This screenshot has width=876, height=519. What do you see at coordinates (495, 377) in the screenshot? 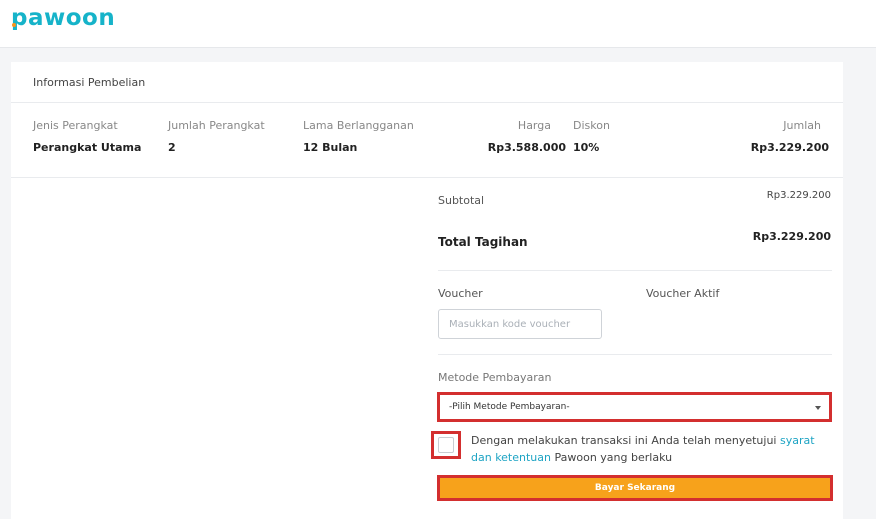
I see `payment-method-label: Metode Pembayaran` at bounding box center [495, 377].